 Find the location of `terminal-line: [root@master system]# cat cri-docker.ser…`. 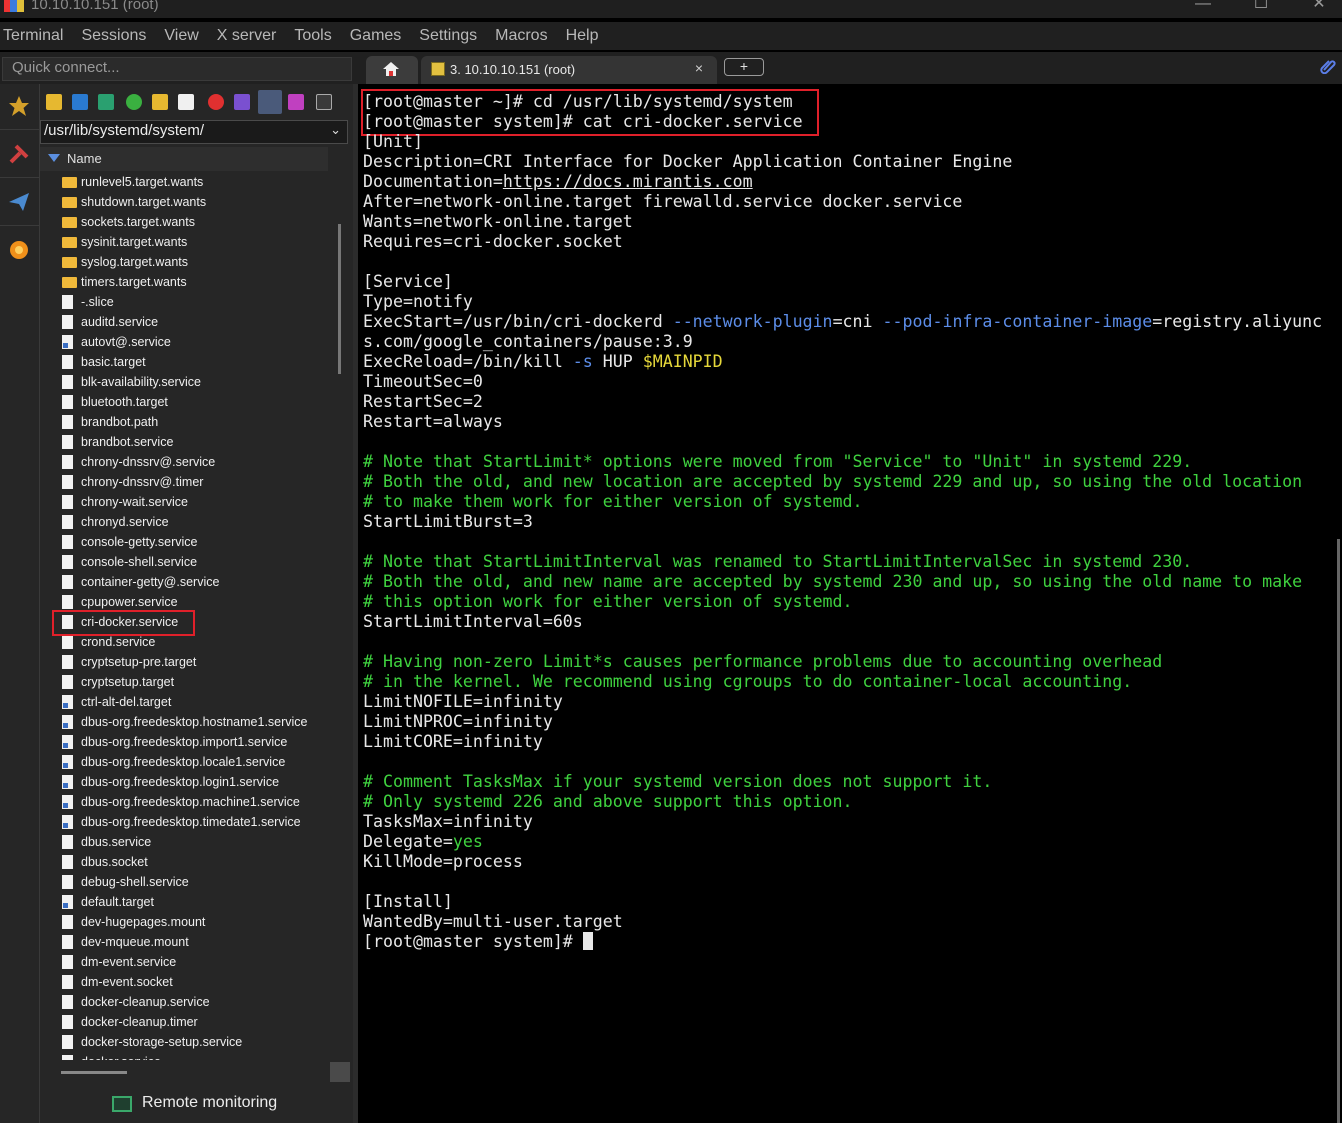

terminal-line: [root@master system]# cat cri-docker.ser… is located at coordinates (583, 122).